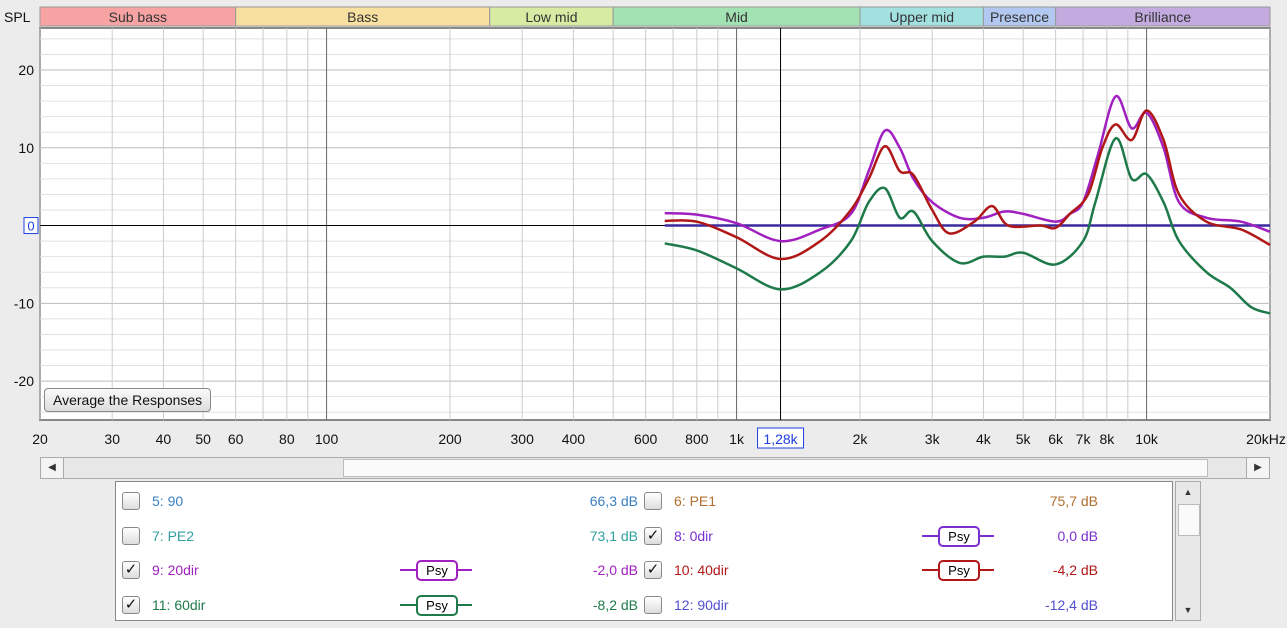 The height and width of the screenshot is (628, 1287). Describe the element at coordinates (523, 439) in the screenshot. I see `x-tick-label: 300` at that location.